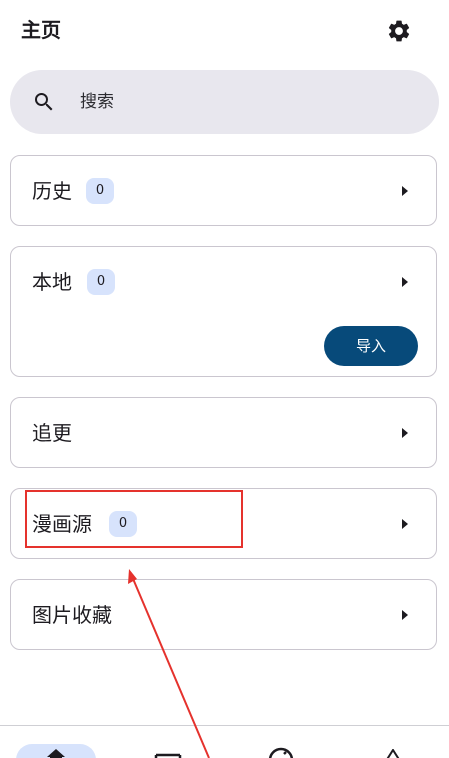 The height and width of the screenshot is (758, 449). What do you see at coordinates (52, 191) in the screenshot?
I see `history-label: 历史` at bounding box center [52, 191].